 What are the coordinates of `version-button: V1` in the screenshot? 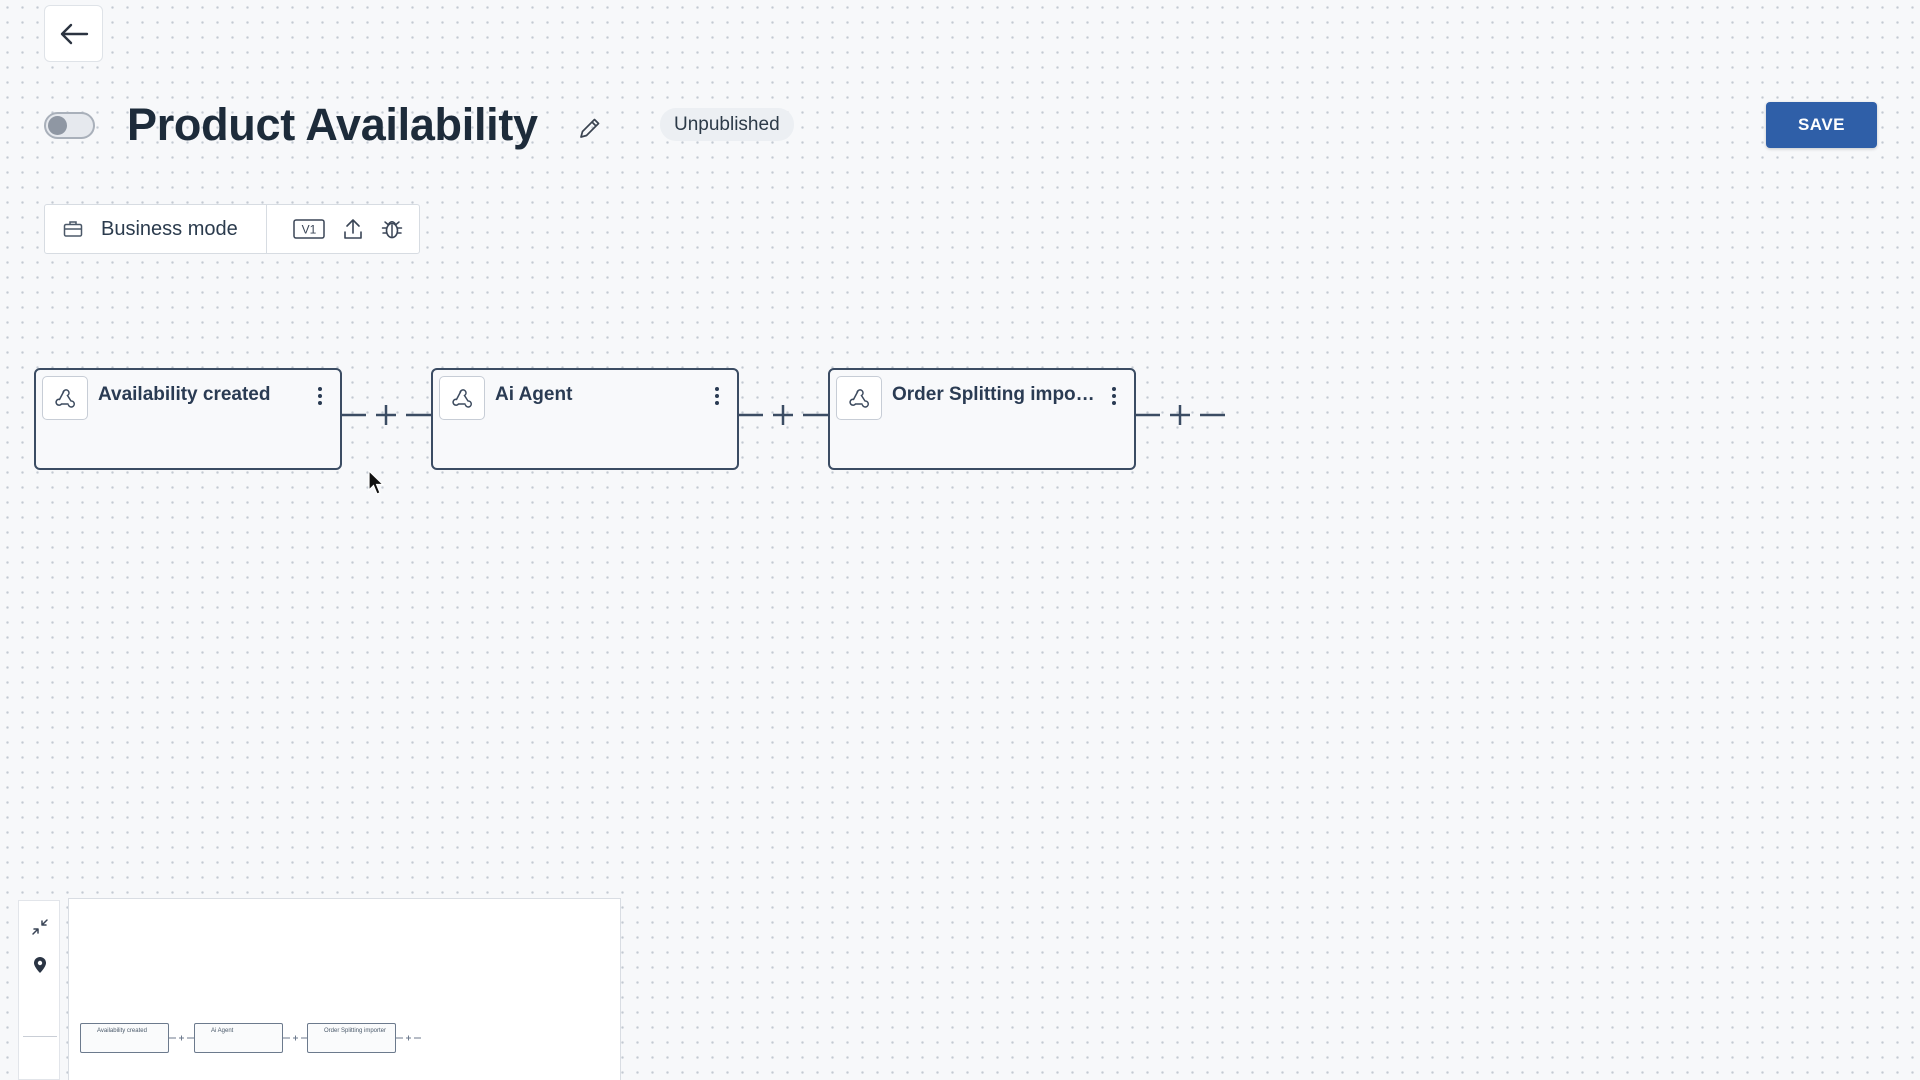 It's located at (309, 229).